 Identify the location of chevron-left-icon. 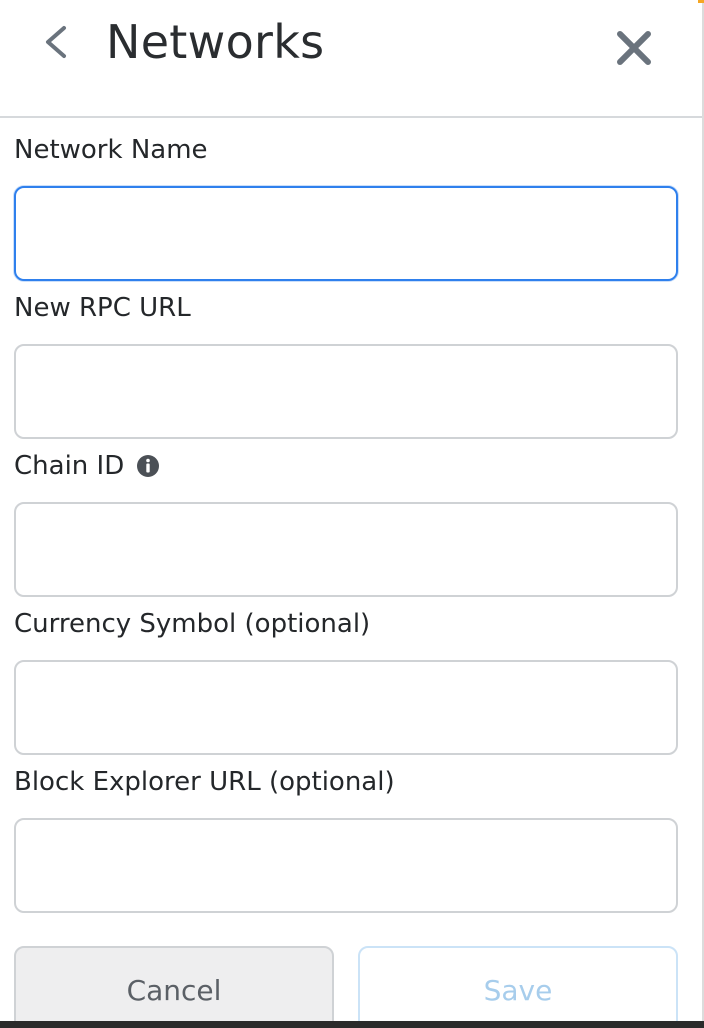
(56, 42).